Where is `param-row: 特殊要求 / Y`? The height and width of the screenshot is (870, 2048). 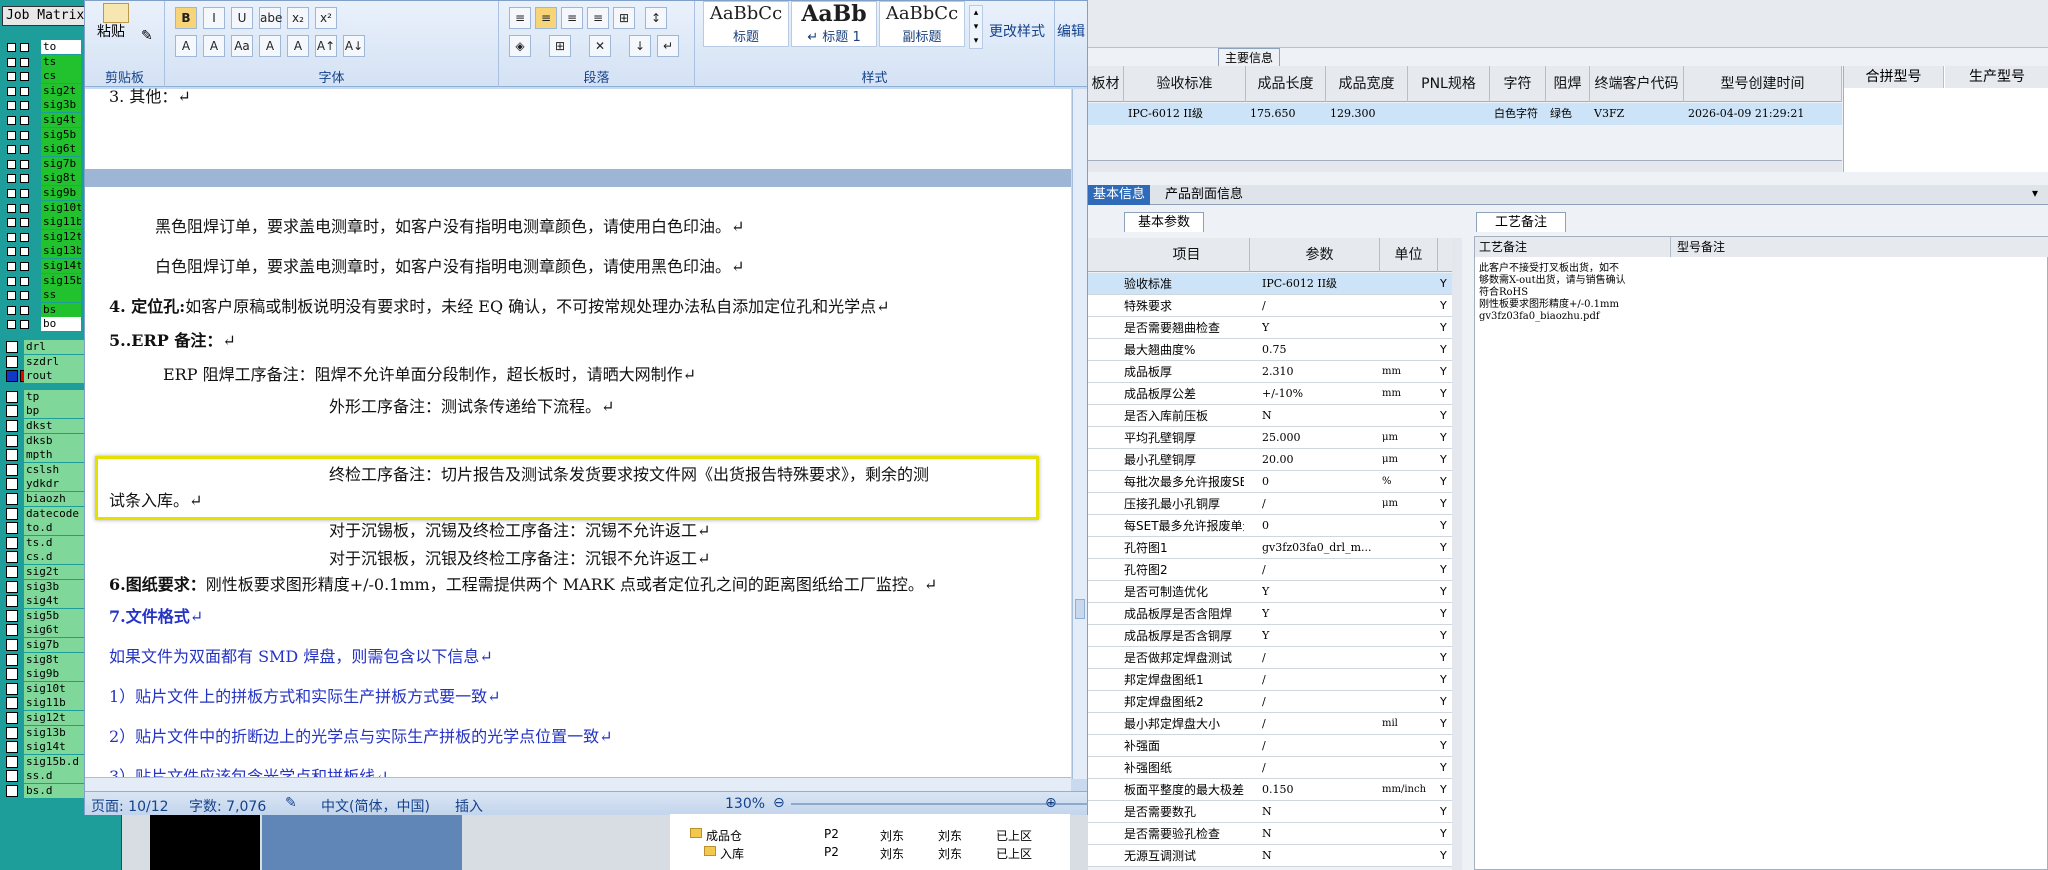
param-row: 特殊要求 / Y is located at coordinates (1270, 306).